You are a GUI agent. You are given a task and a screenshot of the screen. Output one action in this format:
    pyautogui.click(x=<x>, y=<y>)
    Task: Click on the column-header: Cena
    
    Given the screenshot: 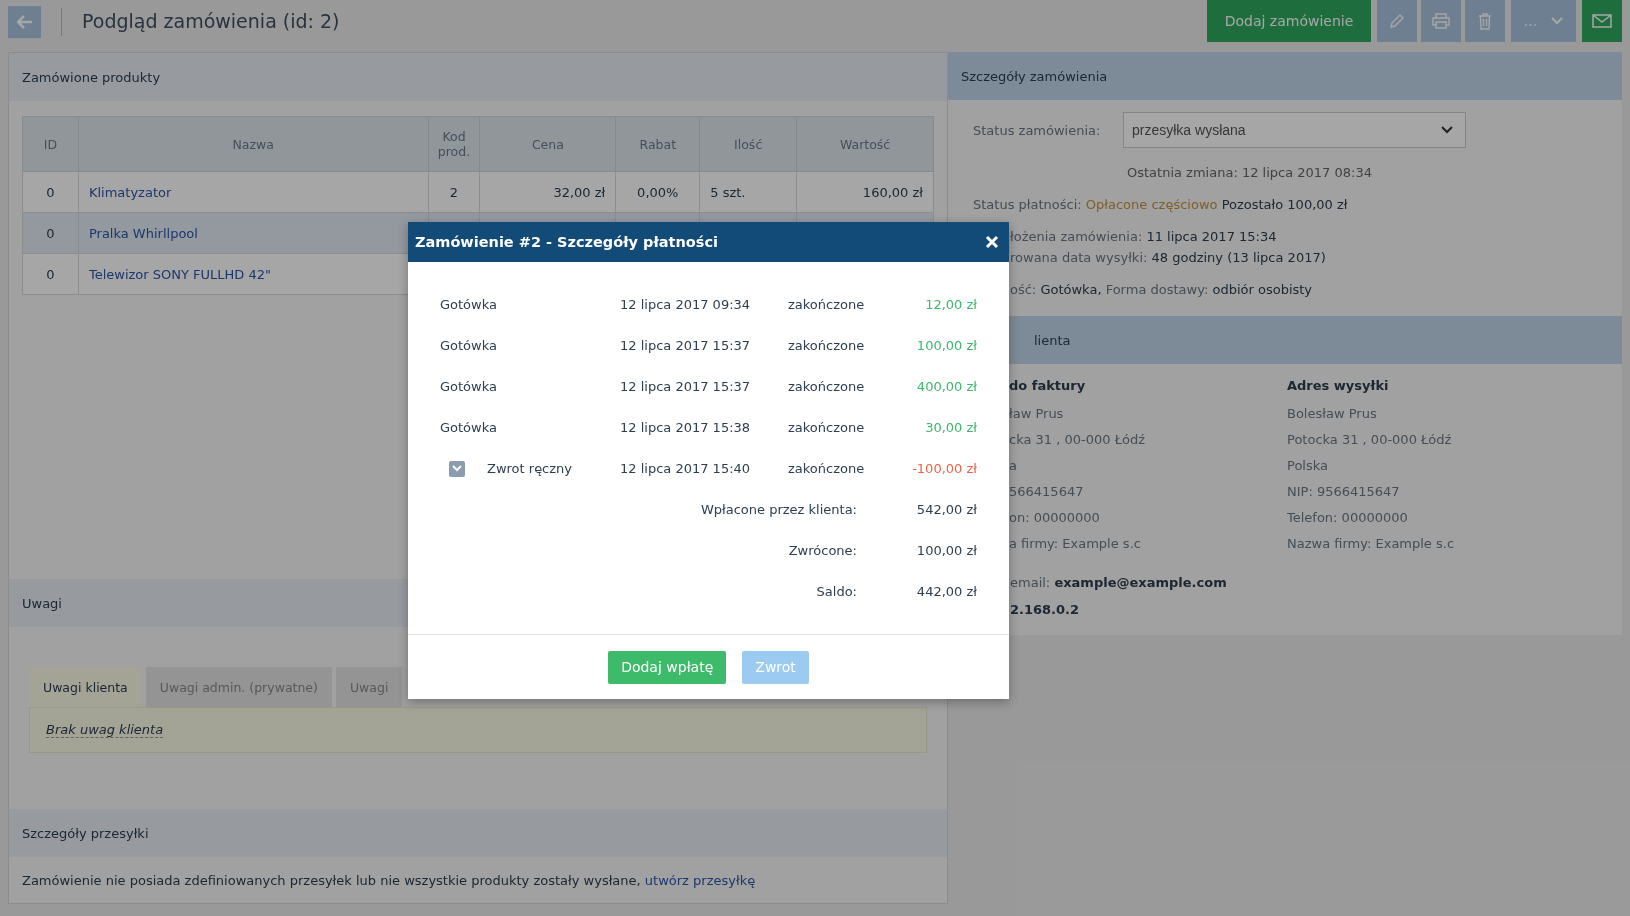 What is the action you would take?
    pyautogui.click(x=548, y=144)
    